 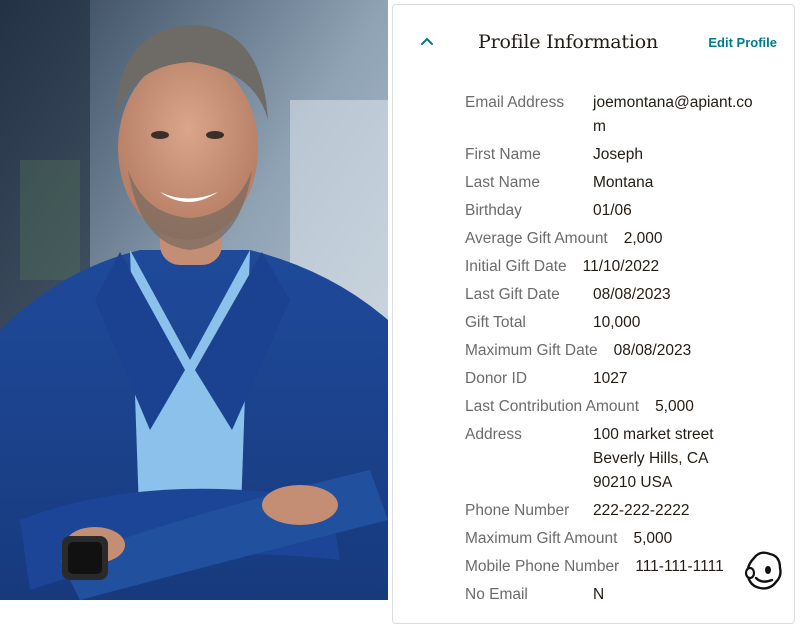 I want to click on field-value: 11/10/2022, so click(x=621, y=266).